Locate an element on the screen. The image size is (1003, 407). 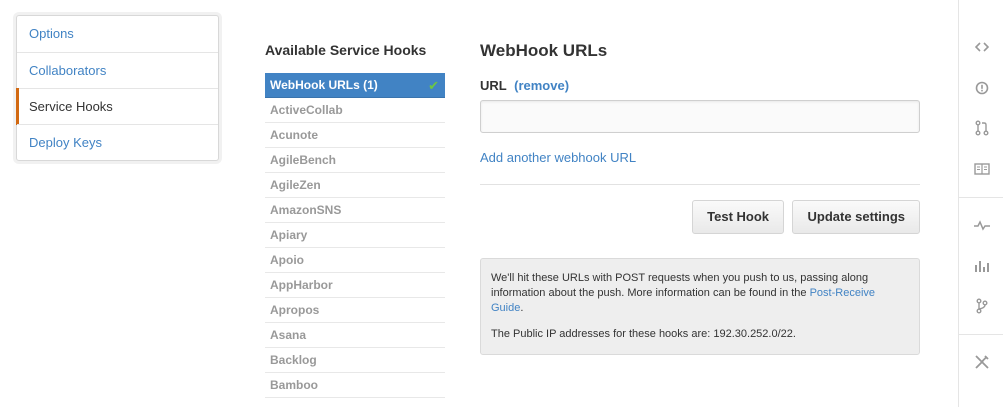
webhook-title: WebHook URLs is located at coordinates (544, 50).